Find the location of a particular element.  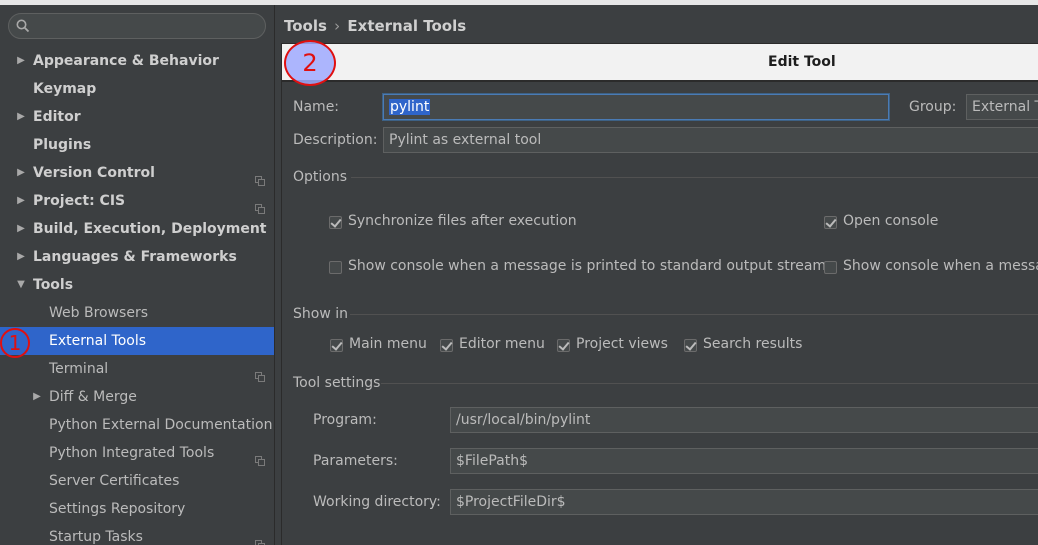

breadcrumb: Tools › External Tools is located at coordinates (375, 26).